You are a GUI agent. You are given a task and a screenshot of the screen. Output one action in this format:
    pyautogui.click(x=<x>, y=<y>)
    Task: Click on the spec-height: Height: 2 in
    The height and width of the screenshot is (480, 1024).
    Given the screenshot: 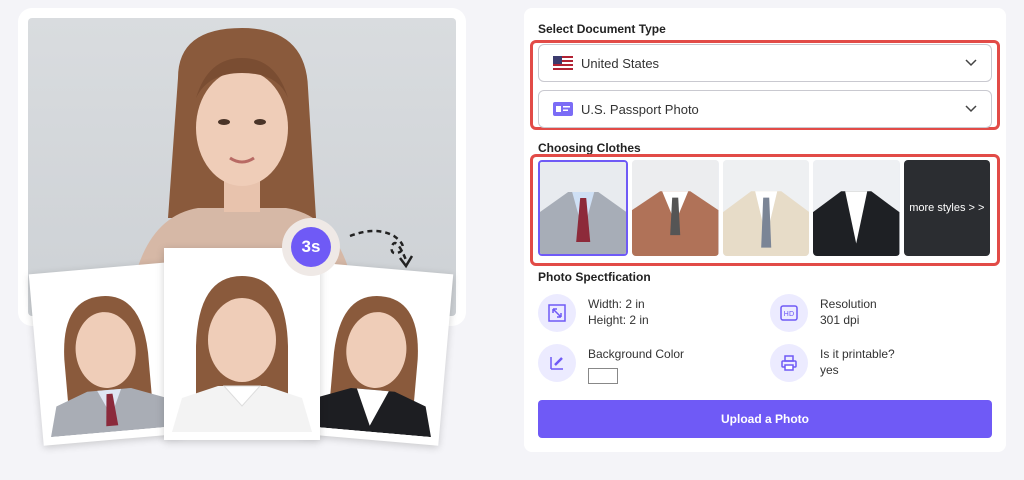 What is the action you would take?
    pyautogui.click(x=618, y=320)
    